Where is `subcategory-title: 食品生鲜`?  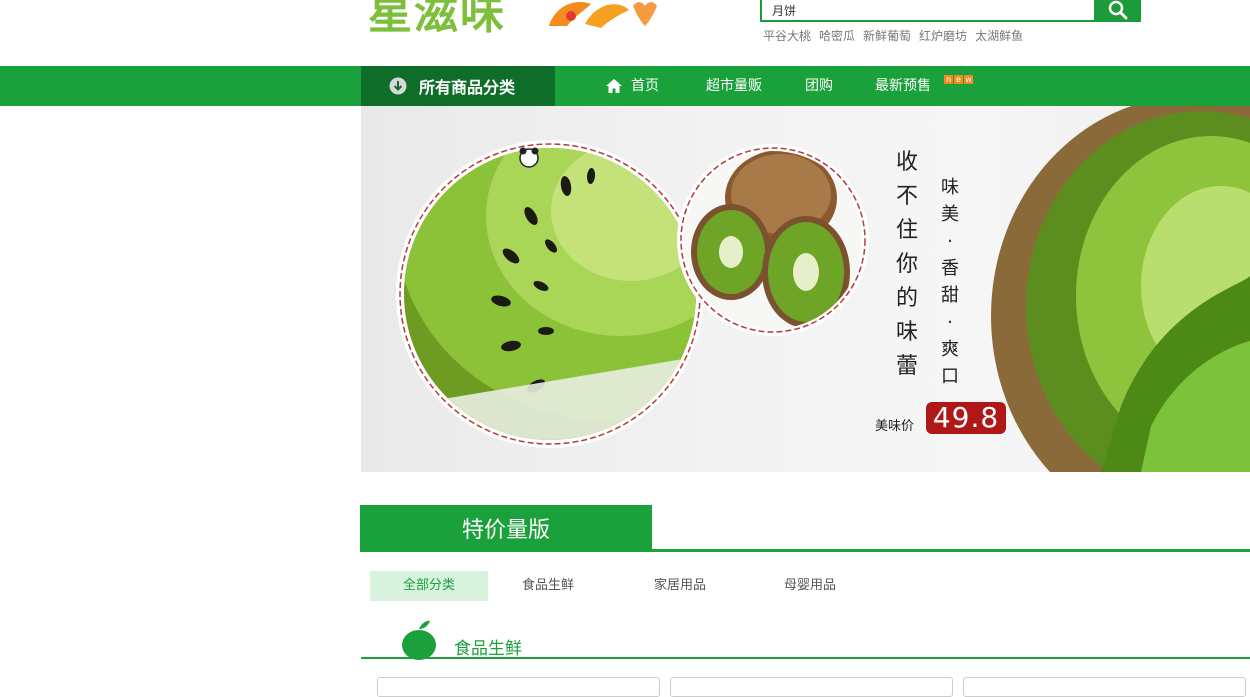 subcategory-title: 食品生鲜 is located at coordinates (488, 649).